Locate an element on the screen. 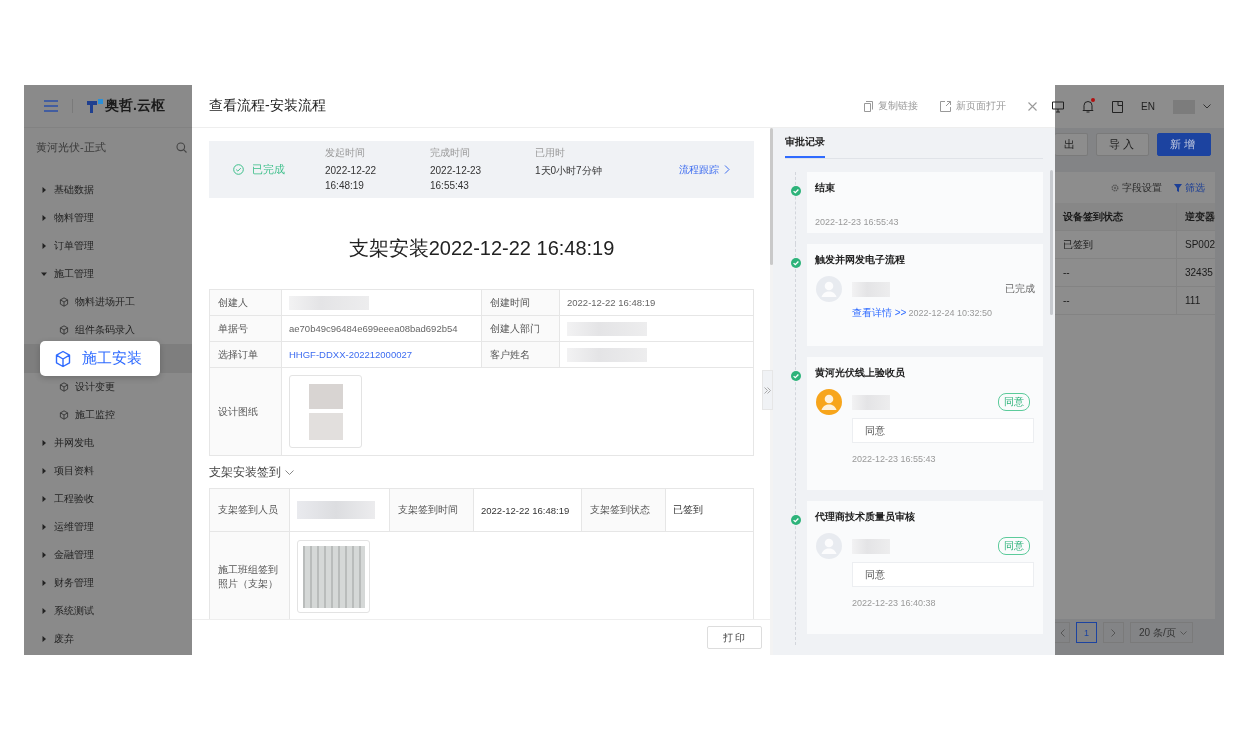 This screenshot has height=738, width=1248. print-button: 打印 is located at coordinates (734, 637).